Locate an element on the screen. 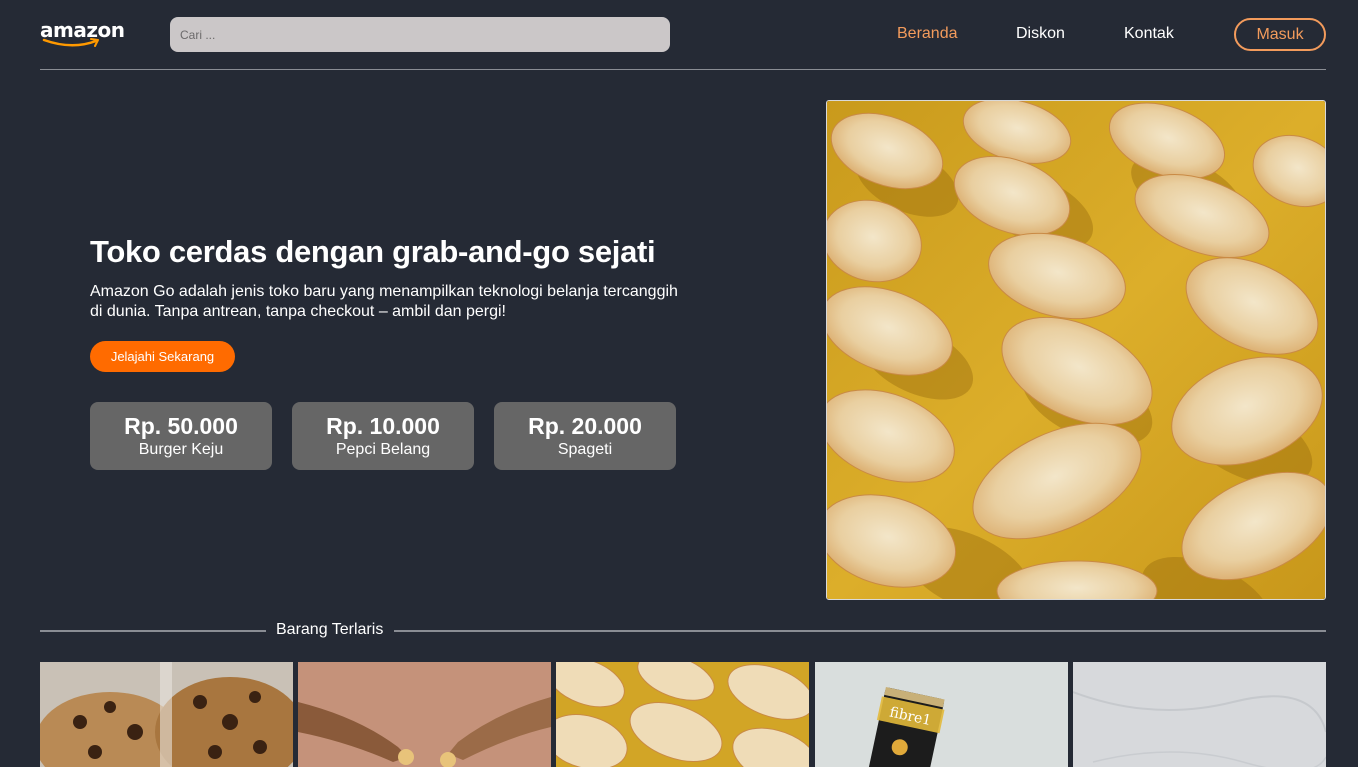 The height and width of the screenshot is (767, 1358). product-tile-marble is located at coordinates (1199, 714).